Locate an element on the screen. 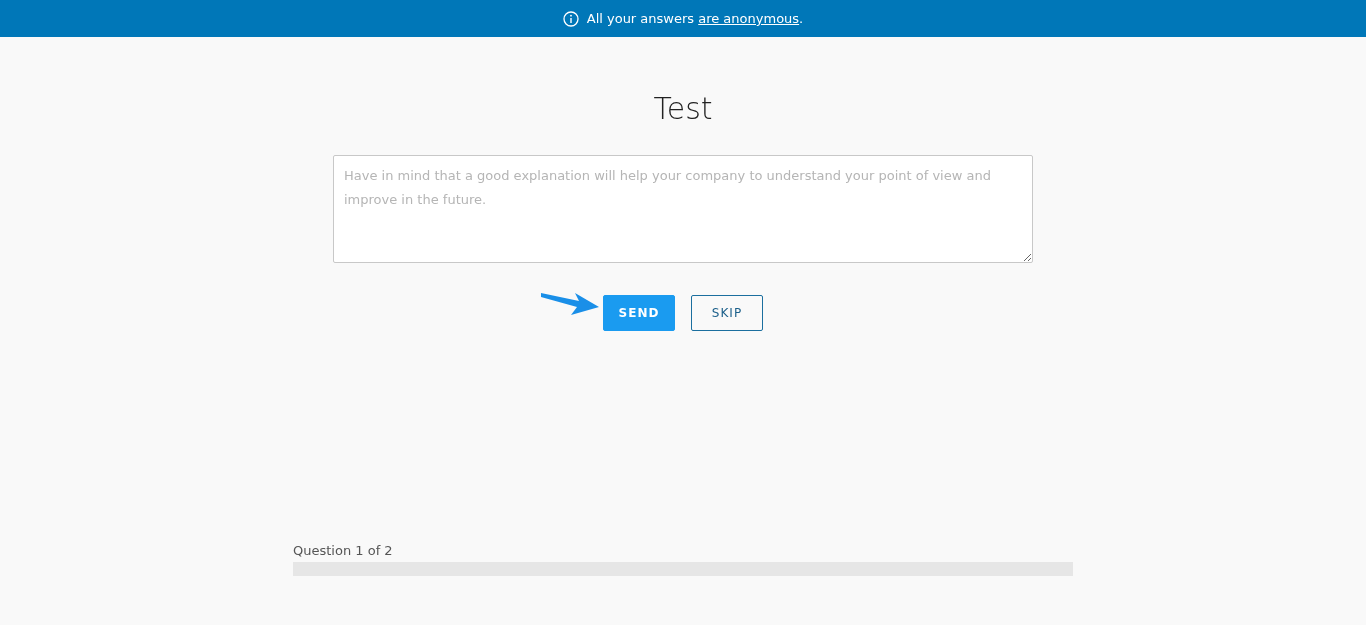  skip-button: SKIP is located at coordinates (727, 313).